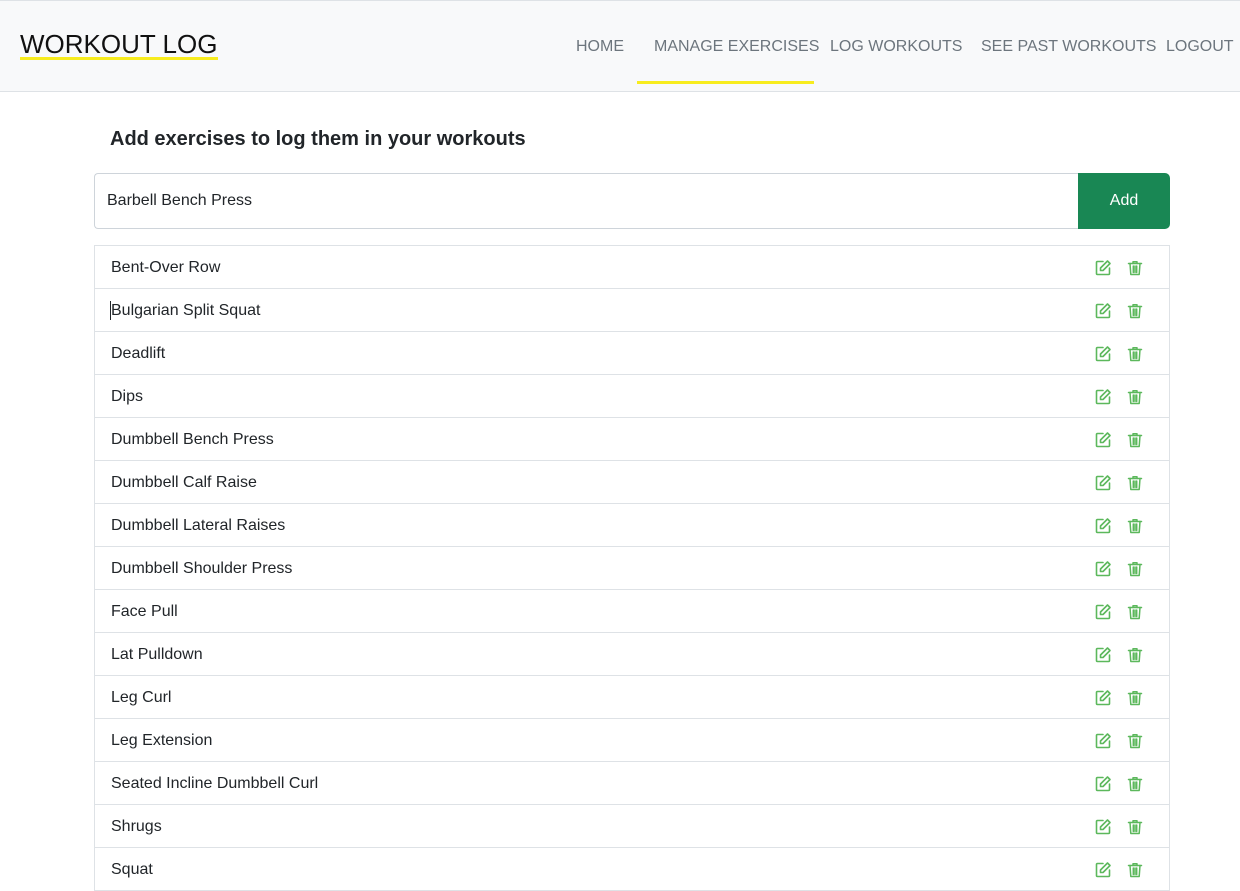  I want to click on exercise-name: Lat Pulldown, so click(157, 654).